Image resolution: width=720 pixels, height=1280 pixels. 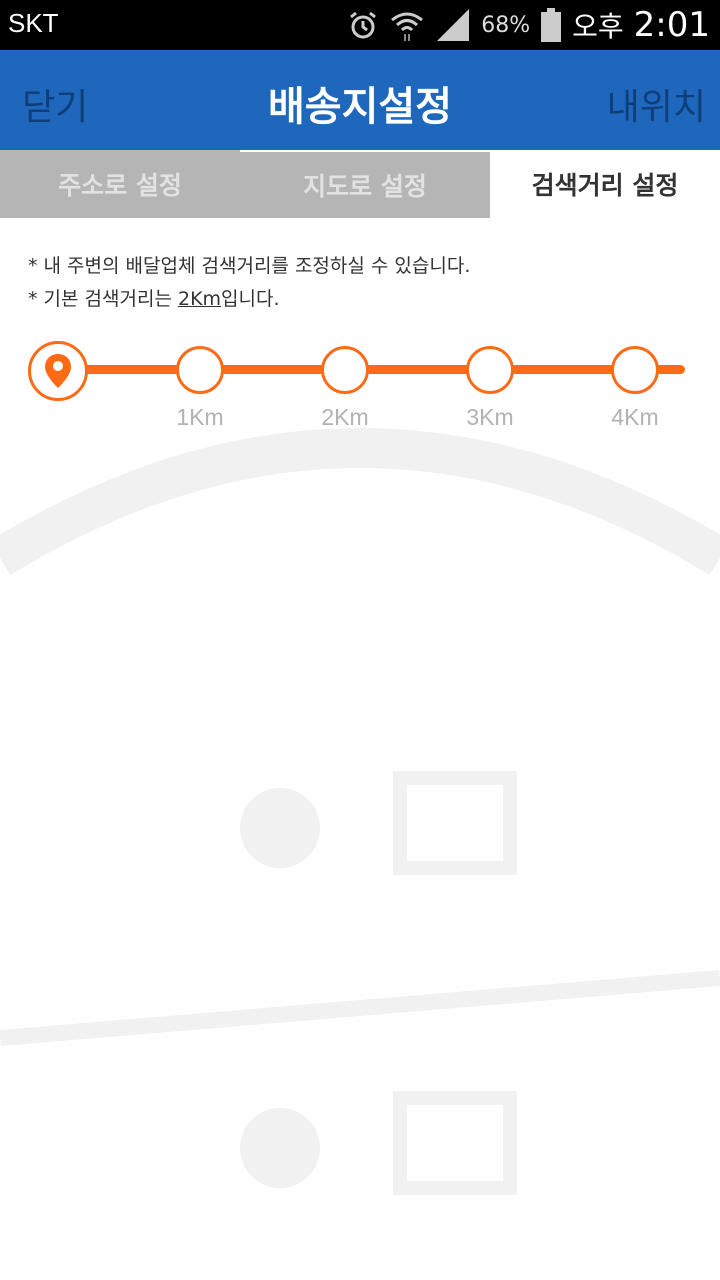 What do you see at coordinates (490, 417) in the screenshot?
I see `stop-label-3km: 3Km` at bounding box center [490, 417].